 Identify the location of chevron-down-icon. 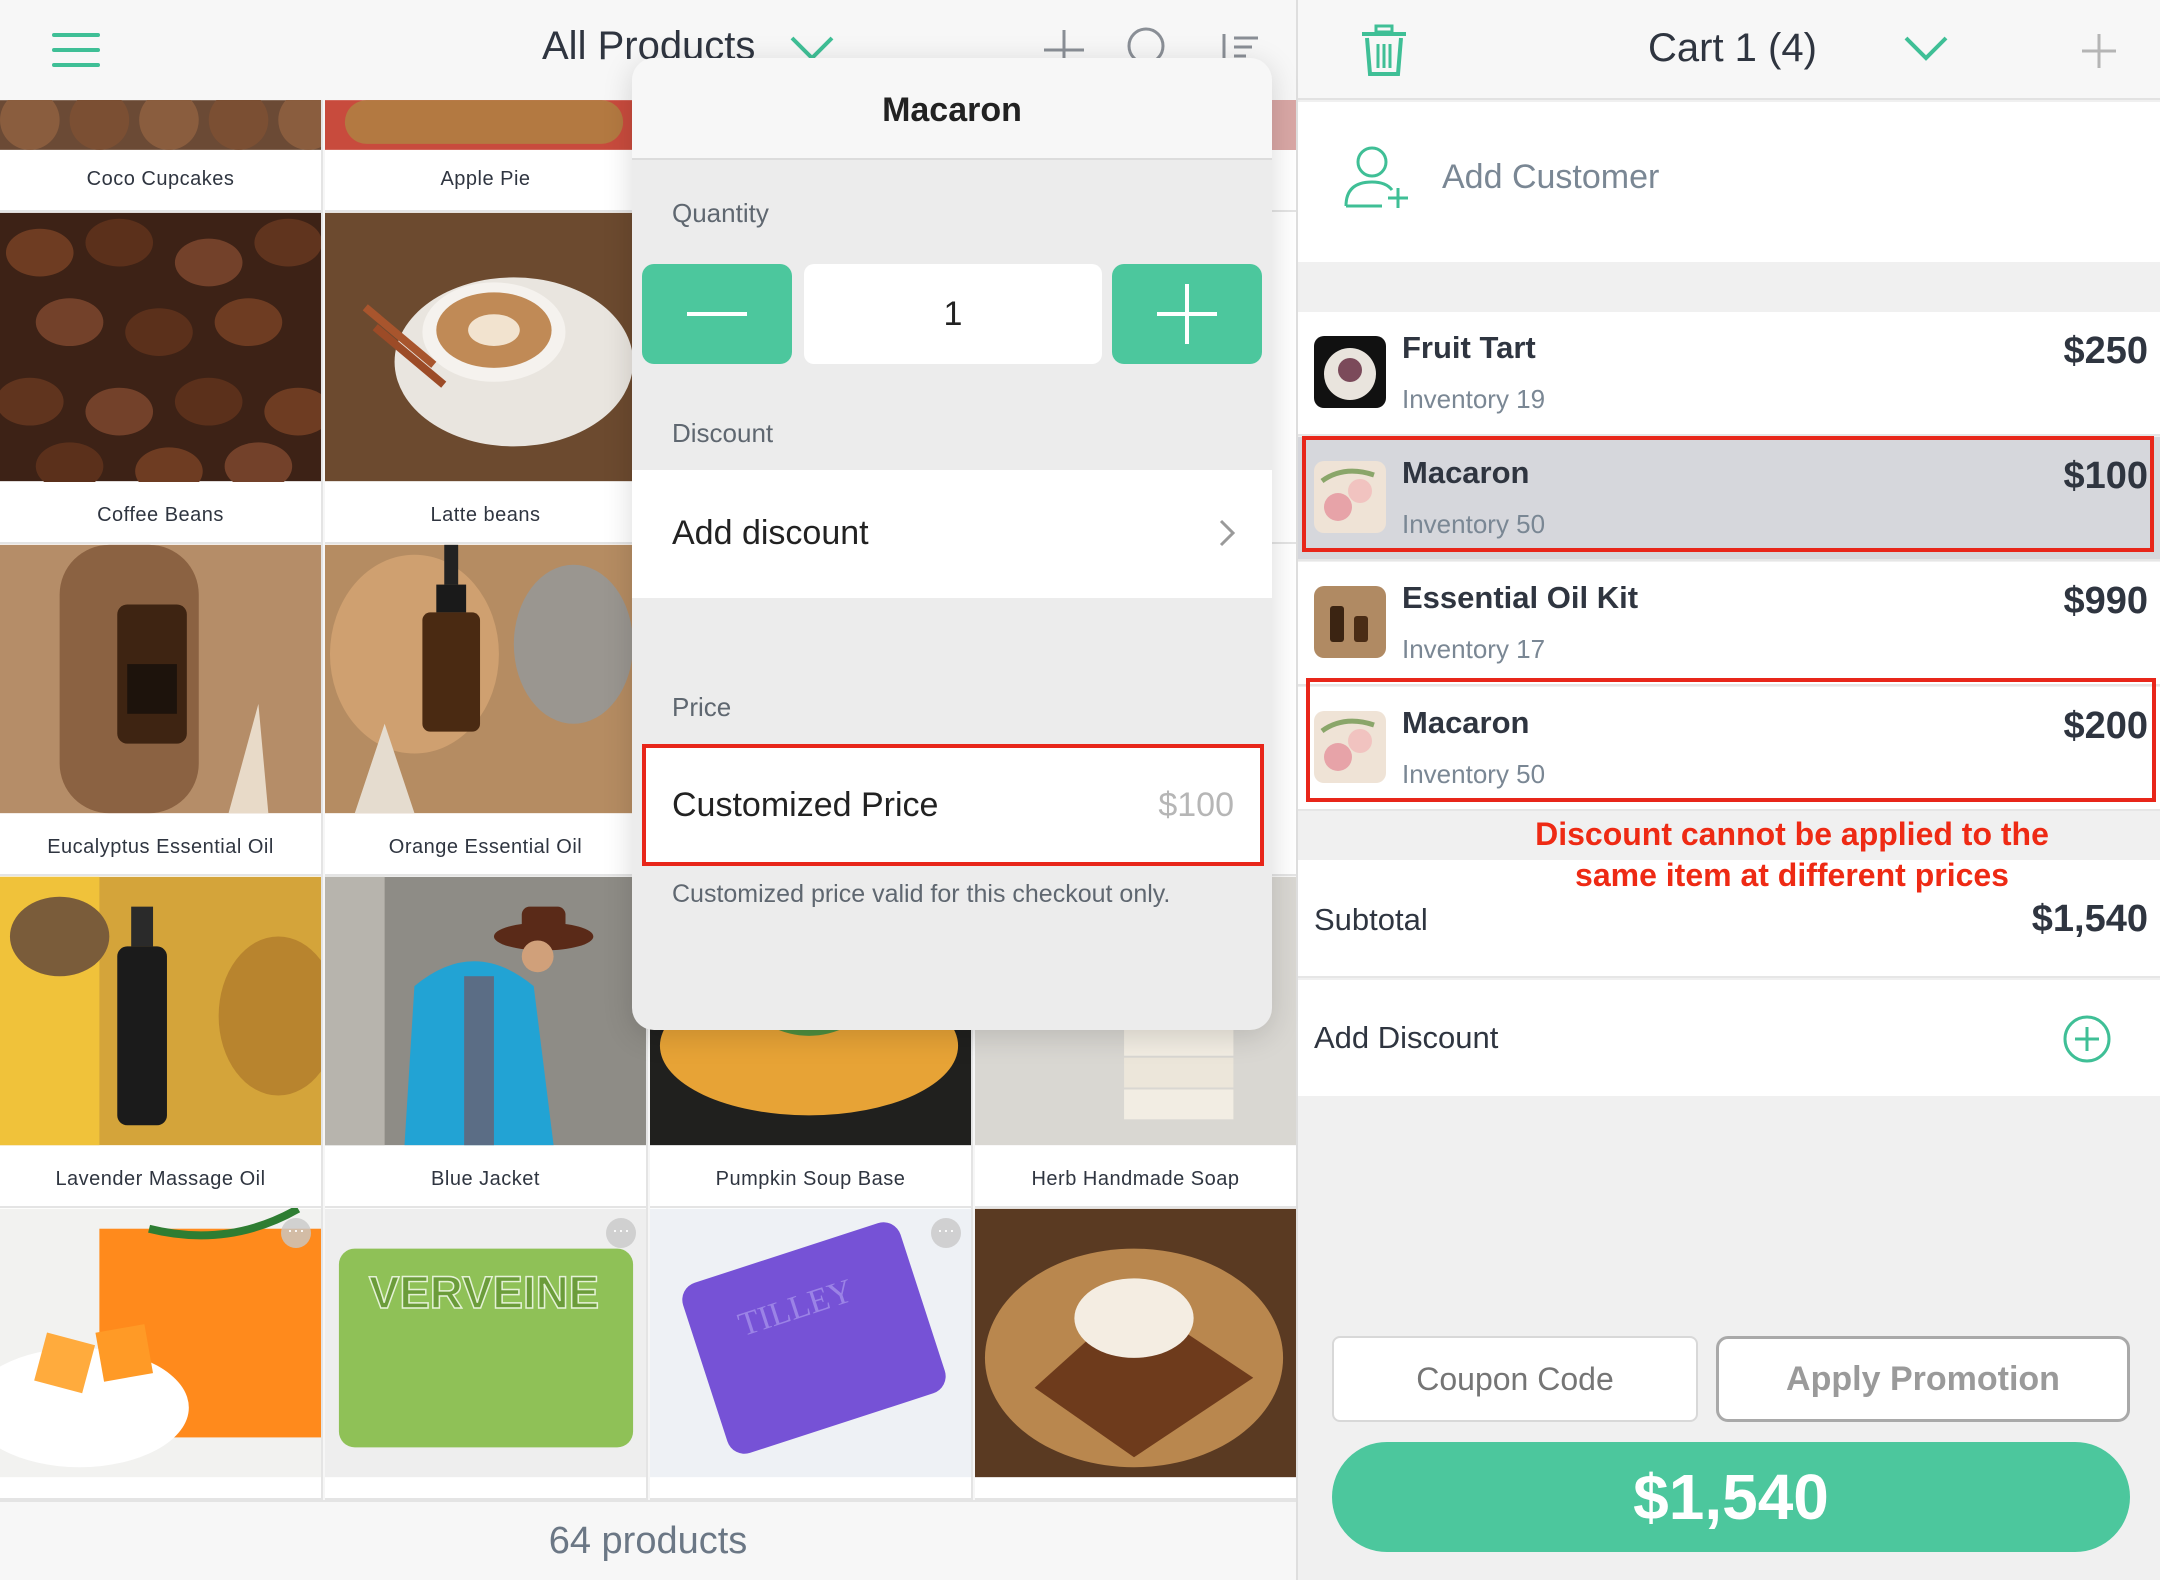
(1926, 49).